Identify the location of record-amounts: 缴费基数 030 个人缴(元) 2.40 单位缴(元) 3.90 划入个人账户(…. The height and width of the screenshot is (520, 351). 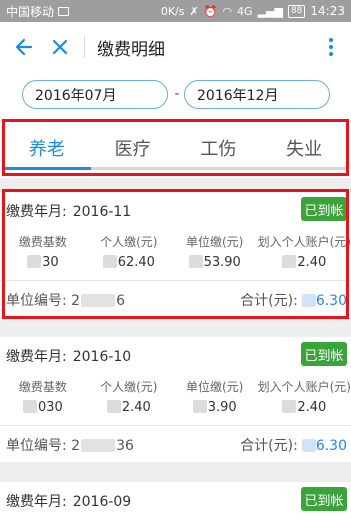
(175, 399).